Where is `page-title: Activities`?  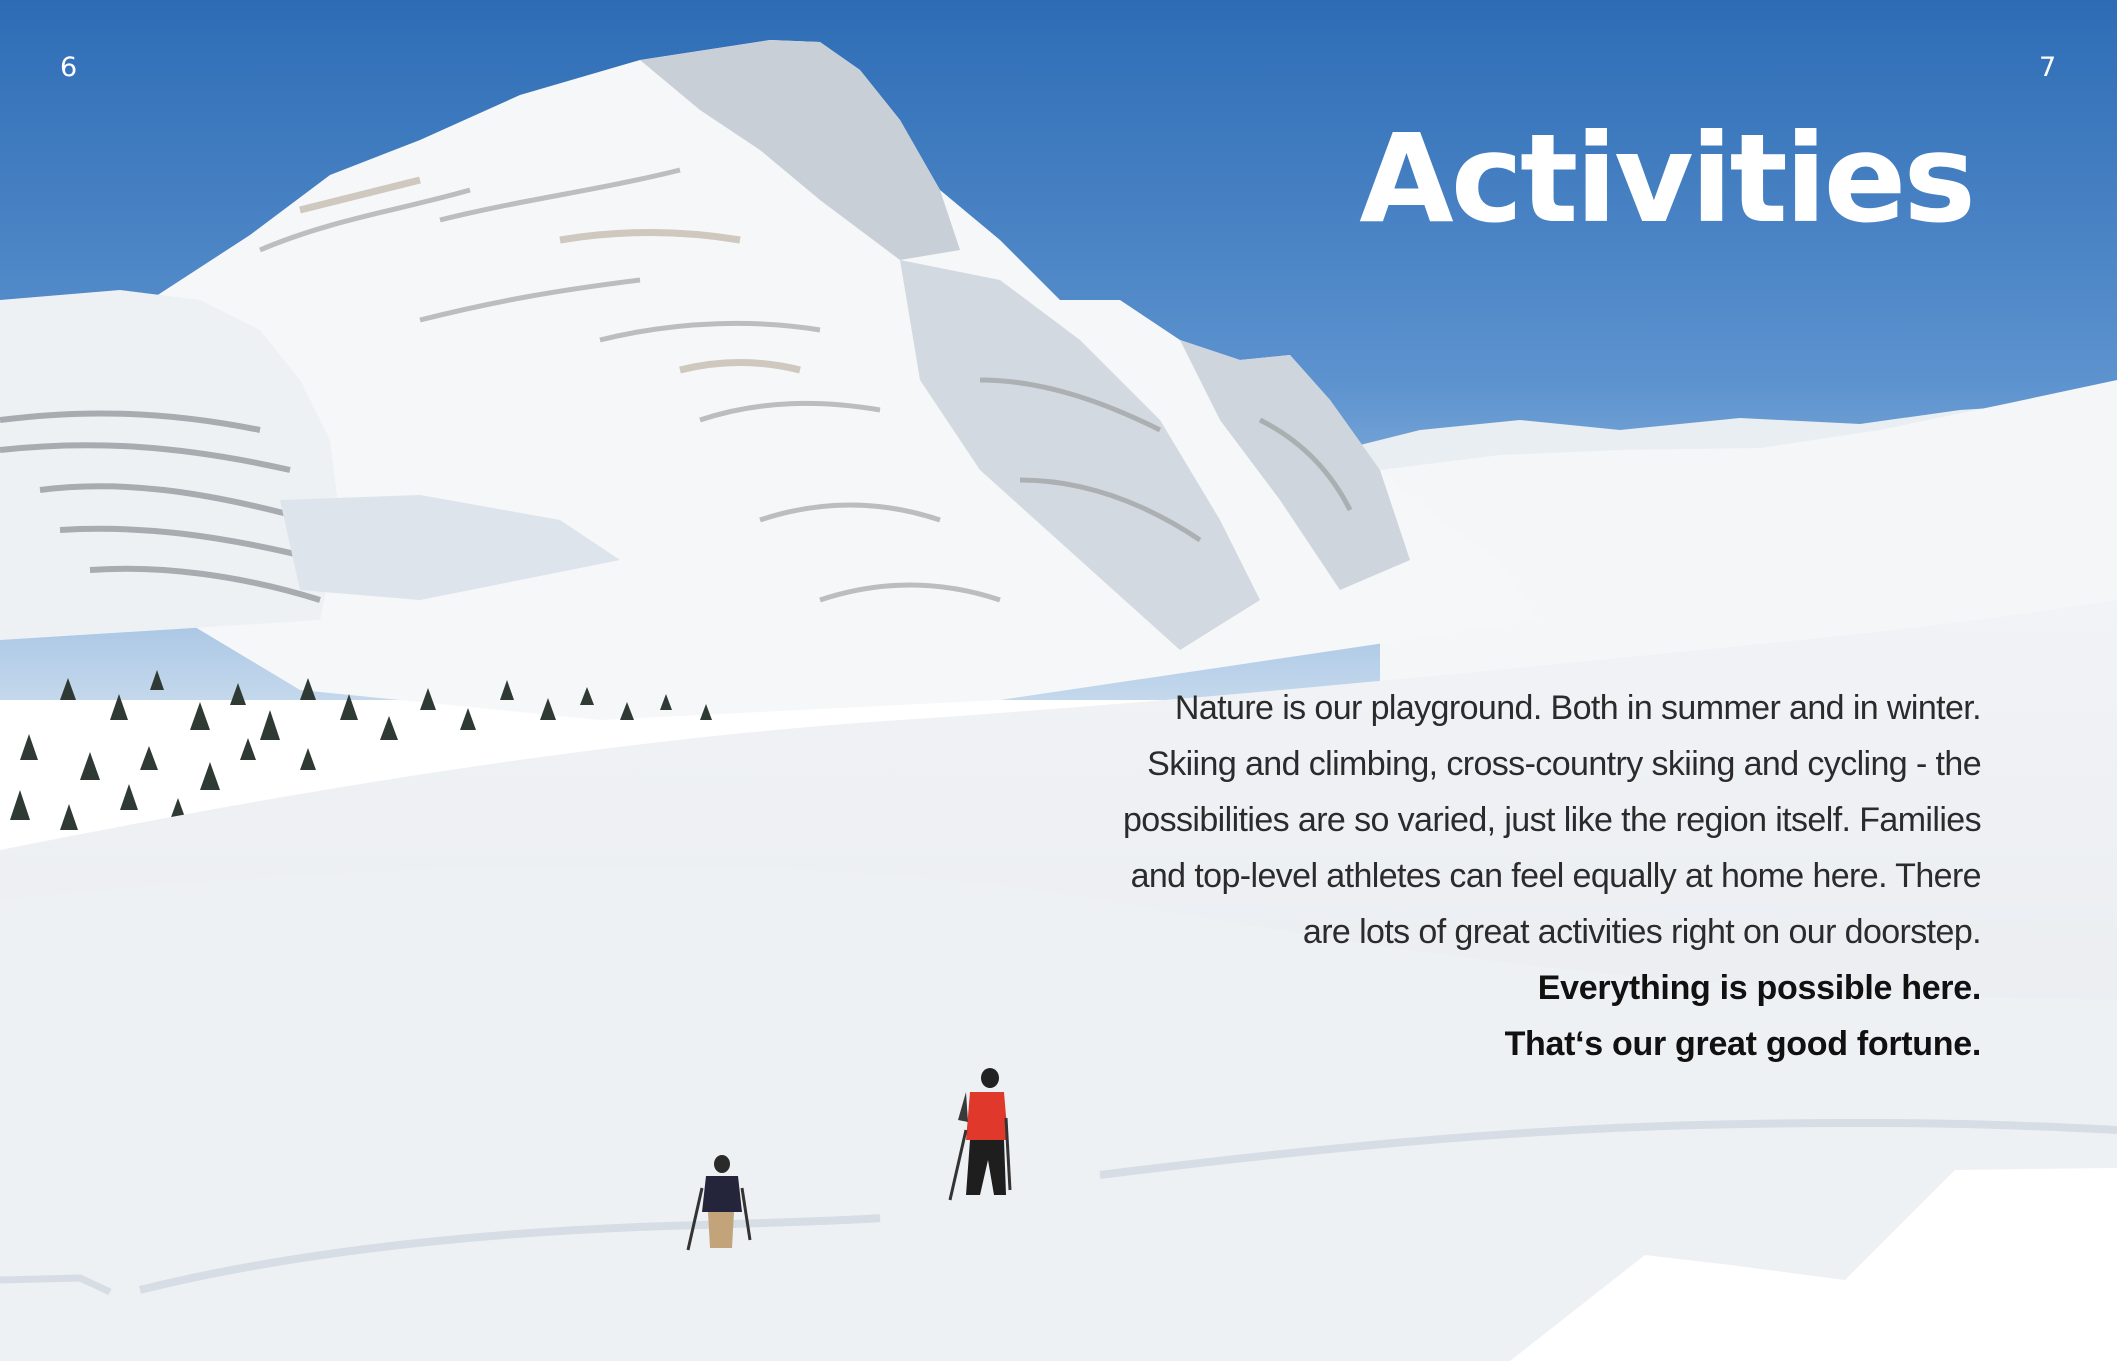 page-title: Activities is located at coordinates (1667, 179).